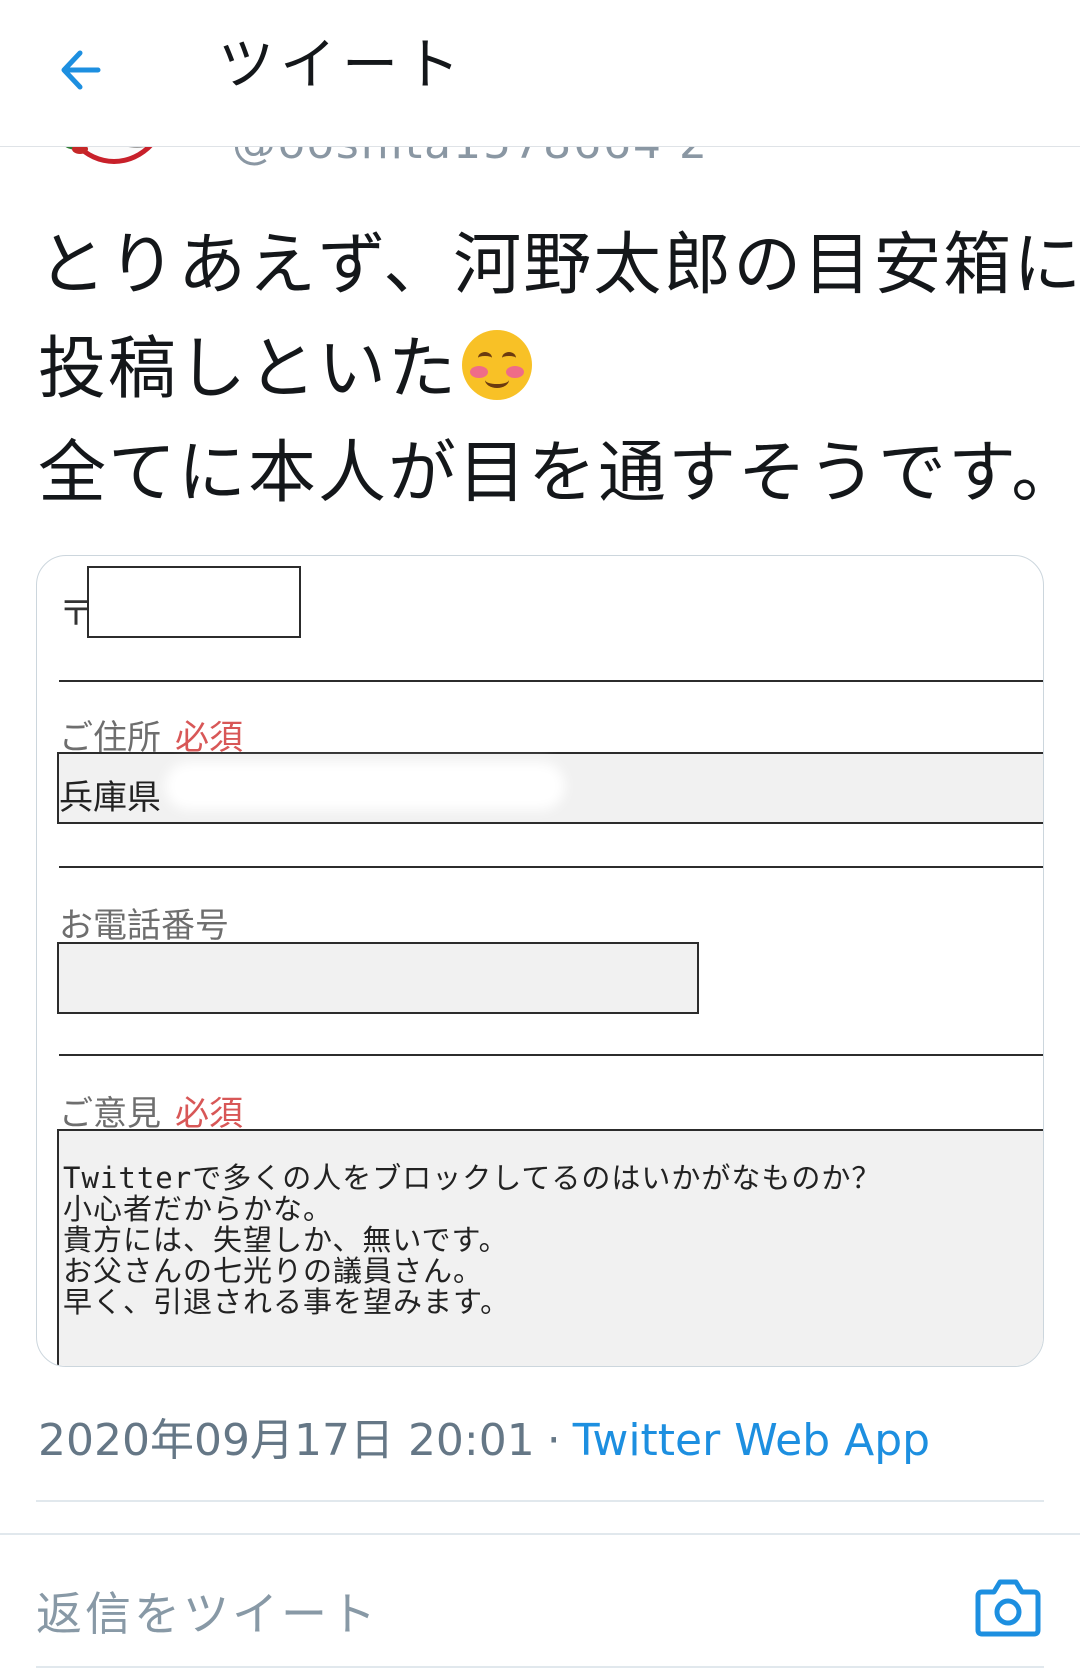  I want to click on camera-icon, so click(1008, 1608).